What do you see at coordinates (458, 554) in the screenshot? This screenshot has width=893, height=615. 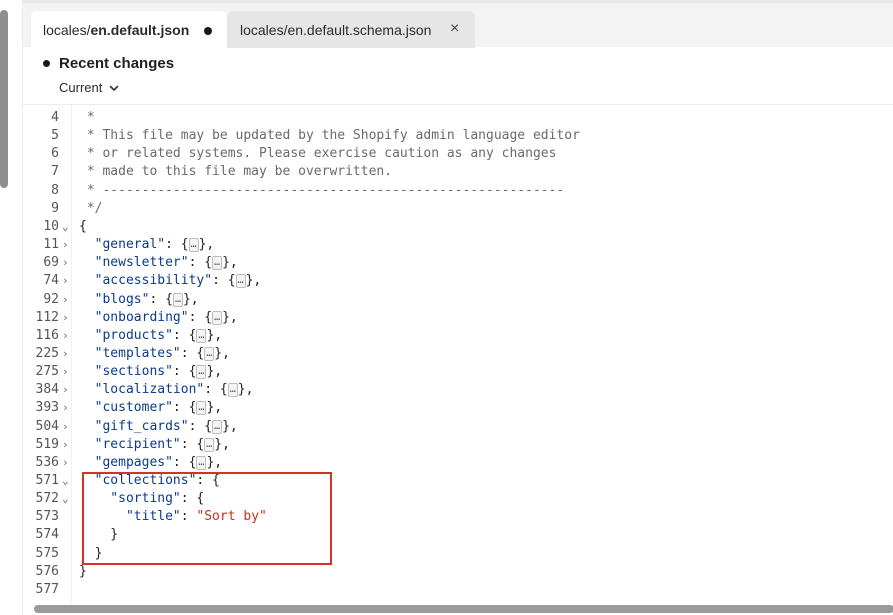 I see `code-line: 575 }` at bounding box center [458, 554].